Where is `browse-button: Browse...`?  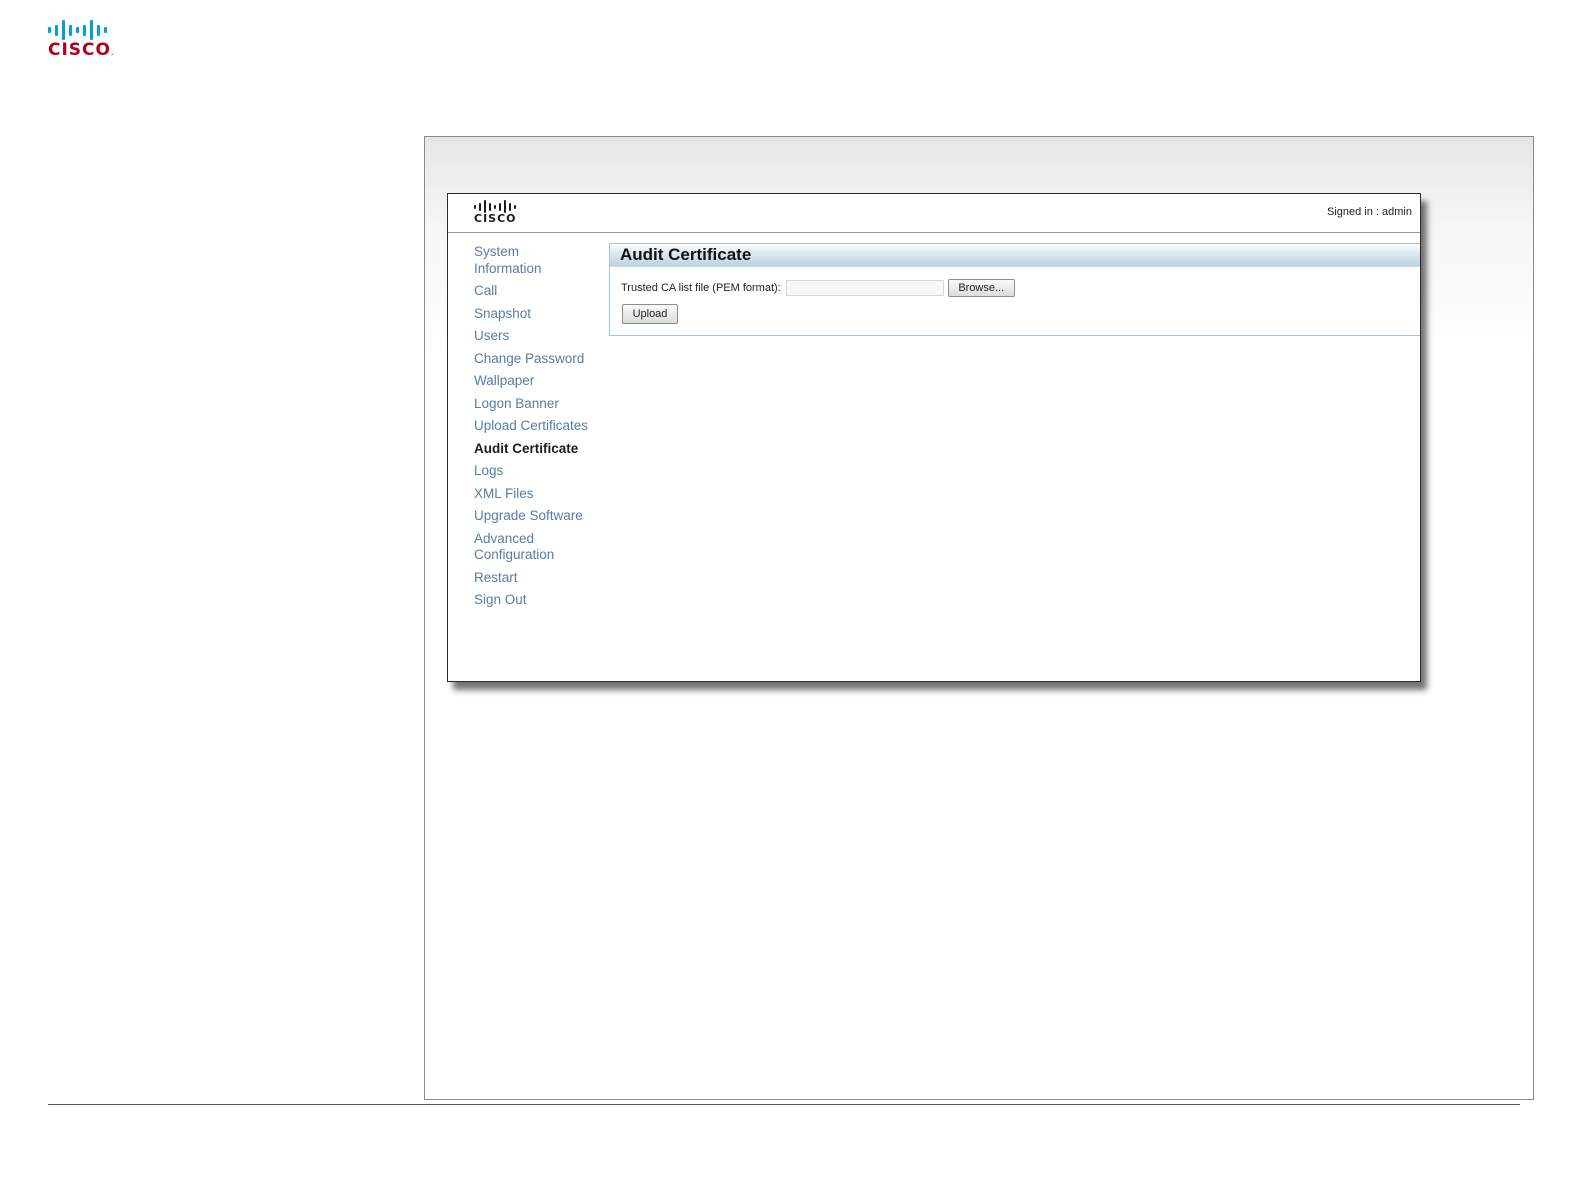 browse-button: Browse... is located at coordinates (981, 288).